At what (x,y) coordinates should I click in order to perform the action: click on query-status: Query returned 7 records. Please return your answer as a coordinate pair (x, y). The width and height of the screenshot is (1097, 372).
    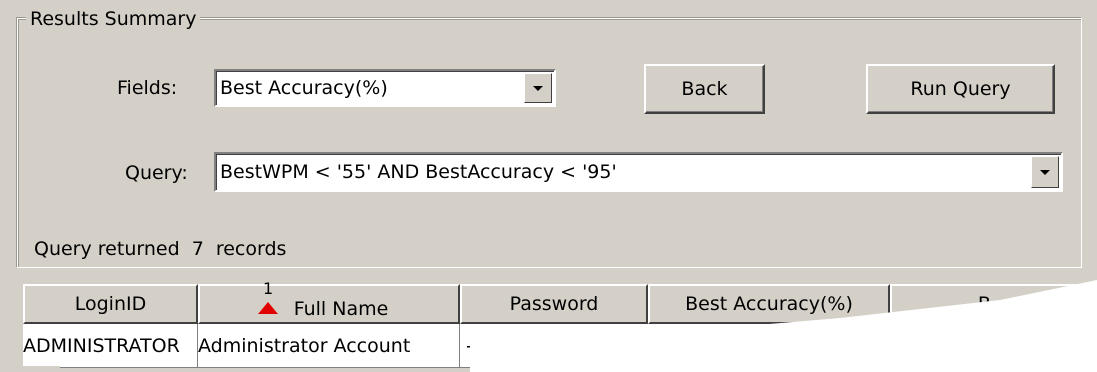
    Looking at the image, I should click on (160, 249).